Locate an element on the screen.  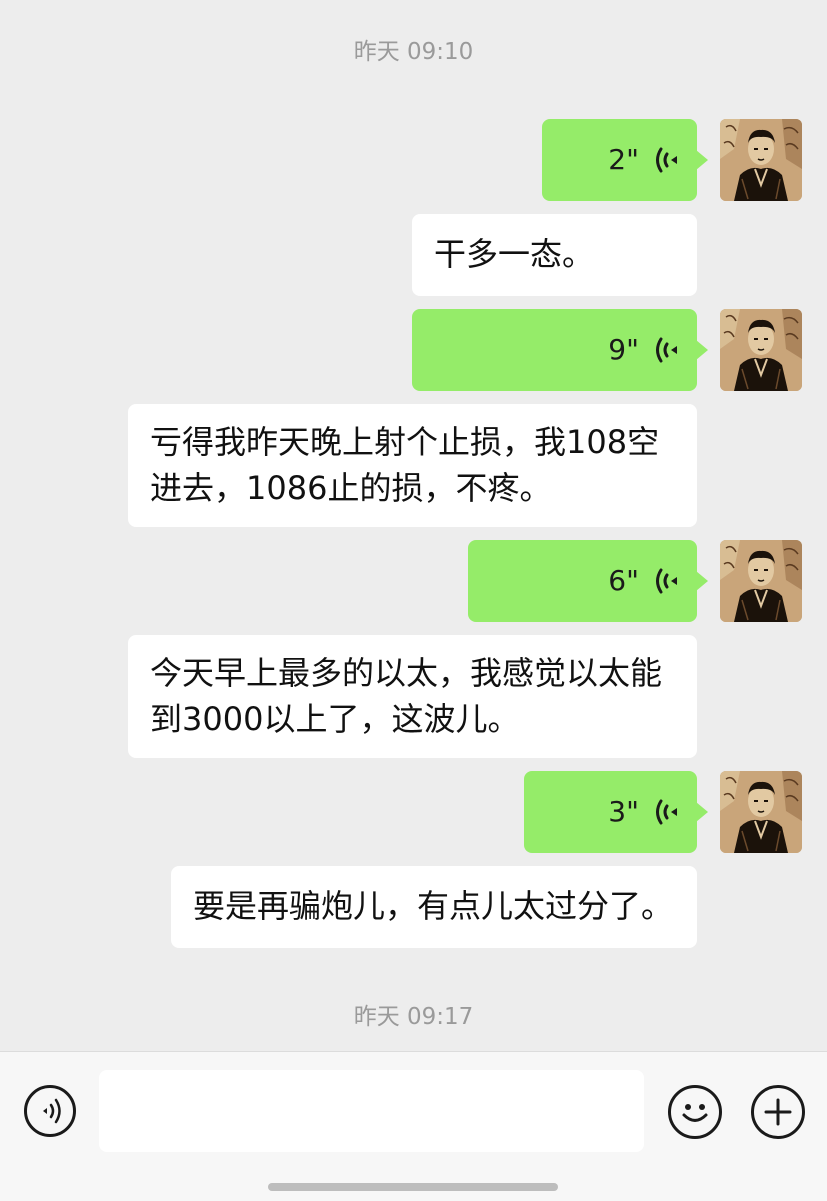
voice-message-bubble: 3" is located at coordinates (616, 812).